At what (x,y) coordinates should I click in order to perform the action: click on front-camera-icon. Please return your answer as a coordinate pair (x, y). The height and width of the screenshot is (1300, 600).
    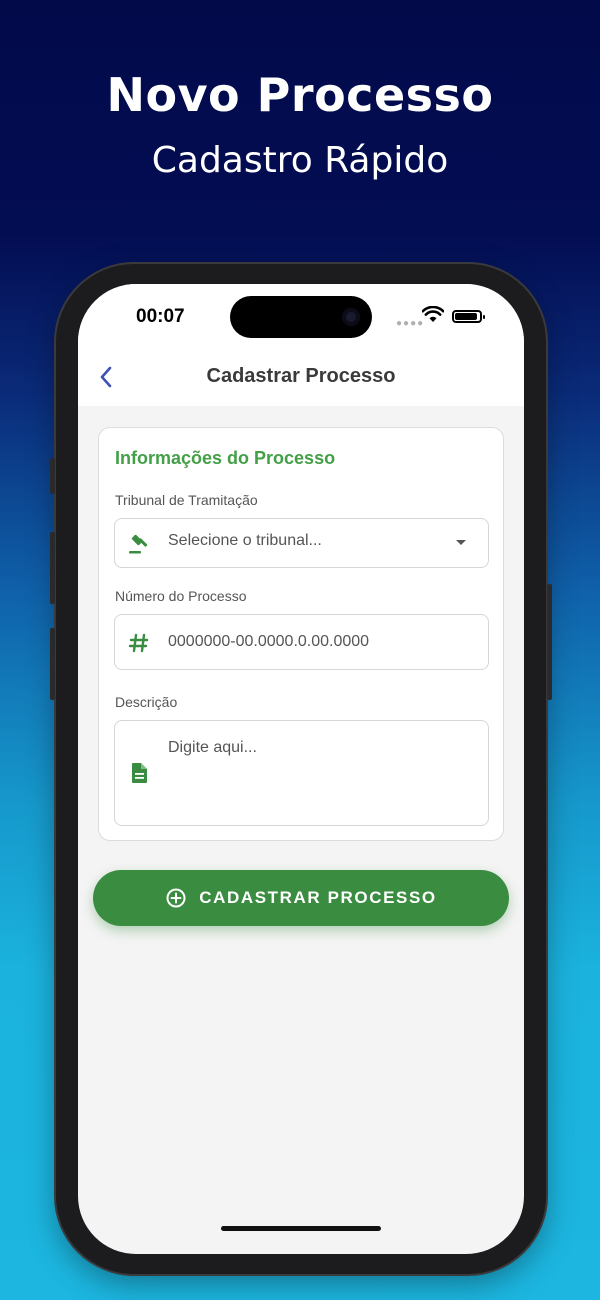
    Looking at the image, I should click on (351, 317).